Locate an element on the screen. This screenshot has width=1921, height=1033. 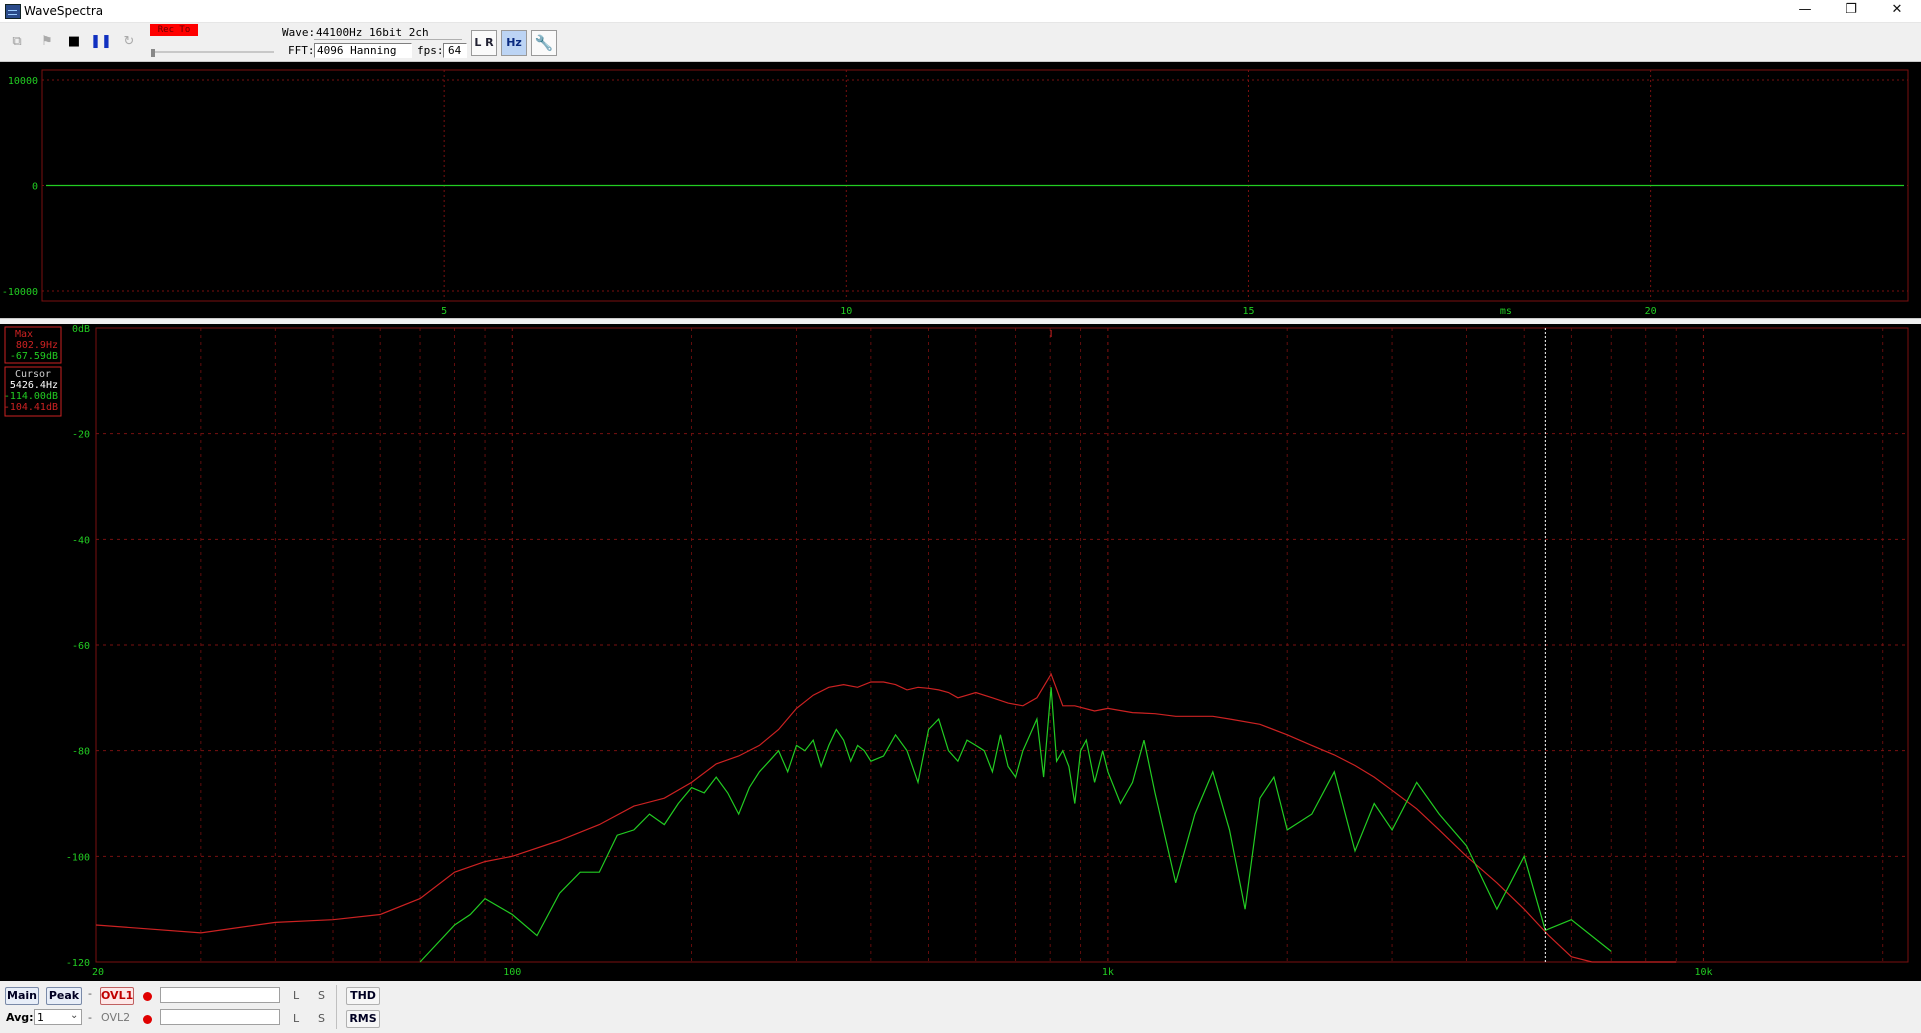
ovl2-field is located at coordinates (220, 1017).